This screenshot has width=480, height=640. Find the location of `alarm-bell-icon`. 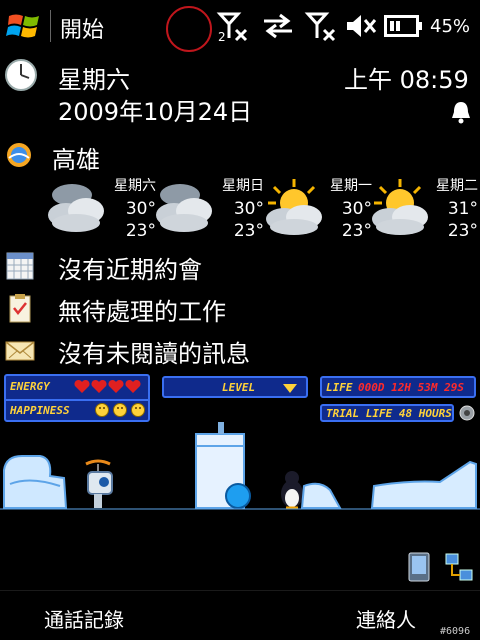

alarm-bell-icon is located at coordinates (461, 112).